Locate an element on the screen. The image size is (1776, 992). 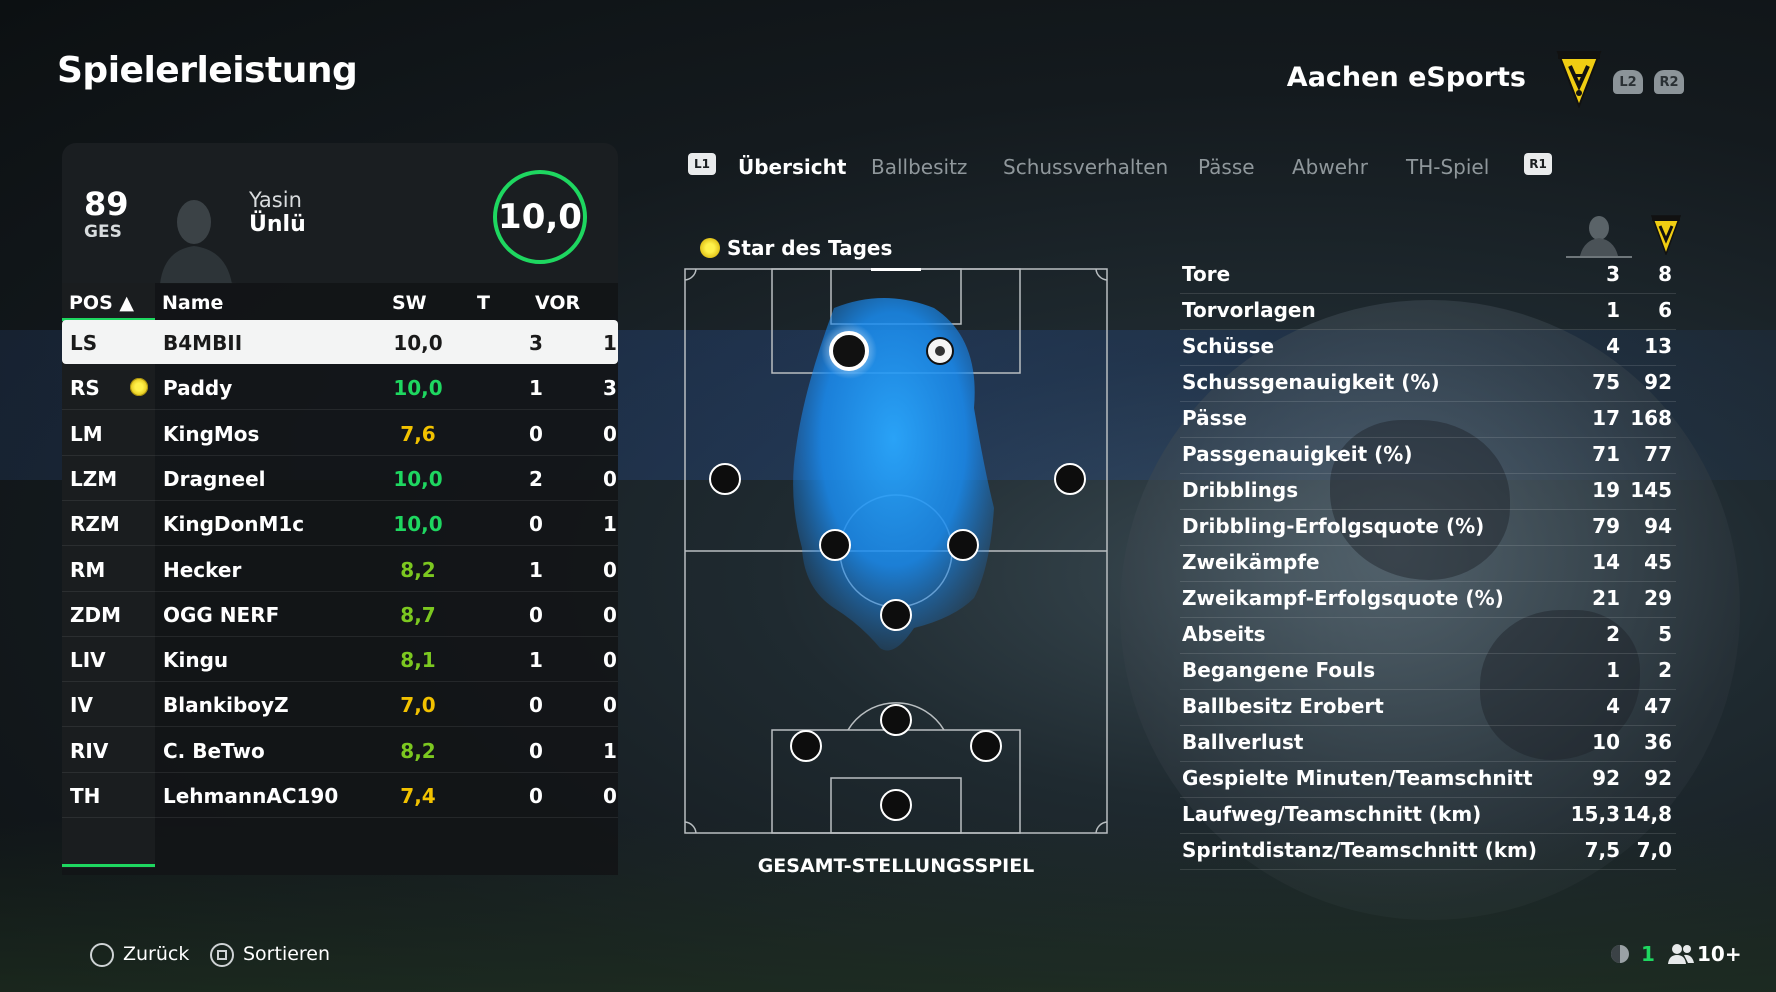
table-row: IV BlankiboyZ 7,0 0 0 is located at coordinates (340, 705).